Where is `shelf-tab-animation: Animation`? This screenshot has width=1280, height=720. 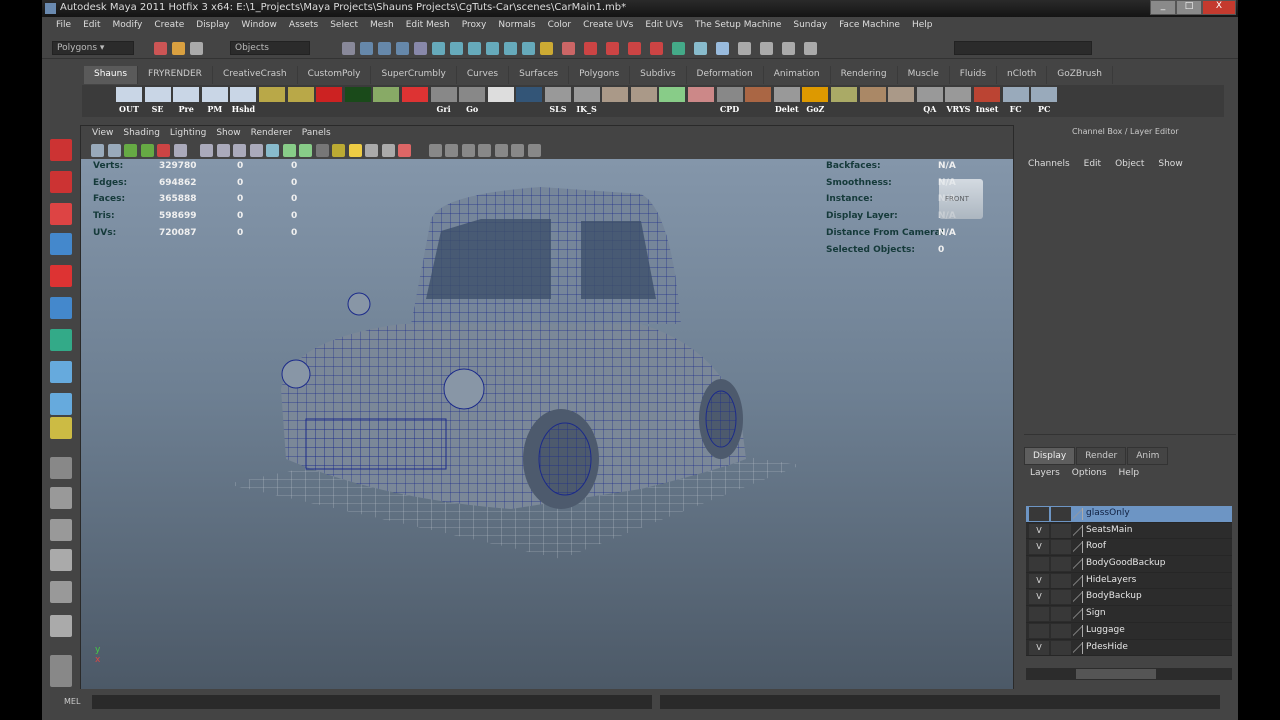
shelf-tab-animation: Animation is located at coordinates (797, 75).